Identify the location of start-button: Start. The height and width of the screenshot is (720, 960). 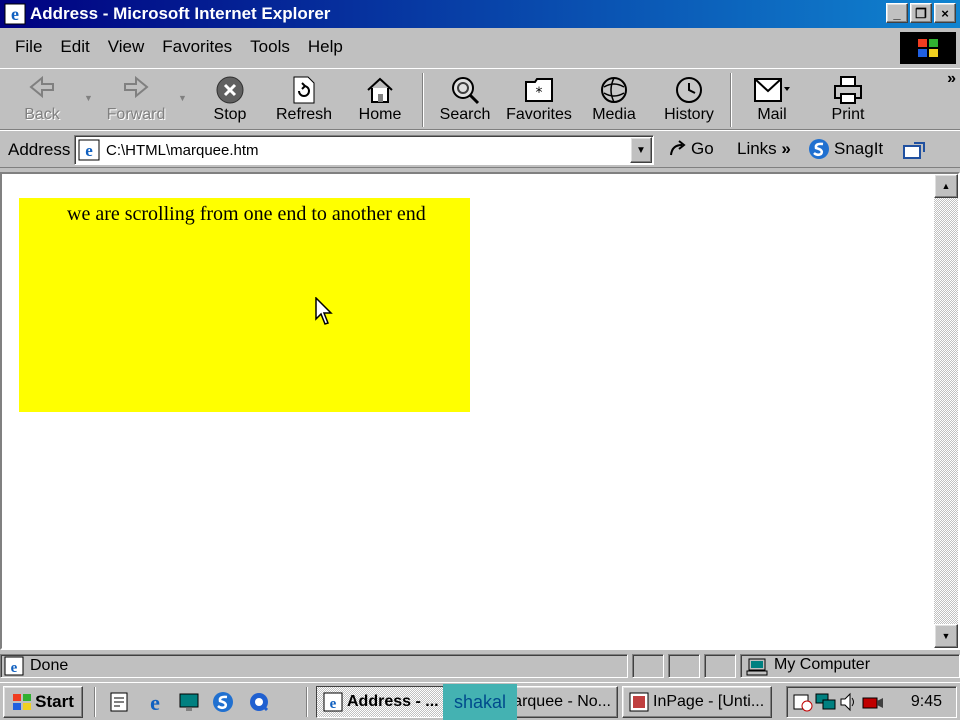
(43, 702).